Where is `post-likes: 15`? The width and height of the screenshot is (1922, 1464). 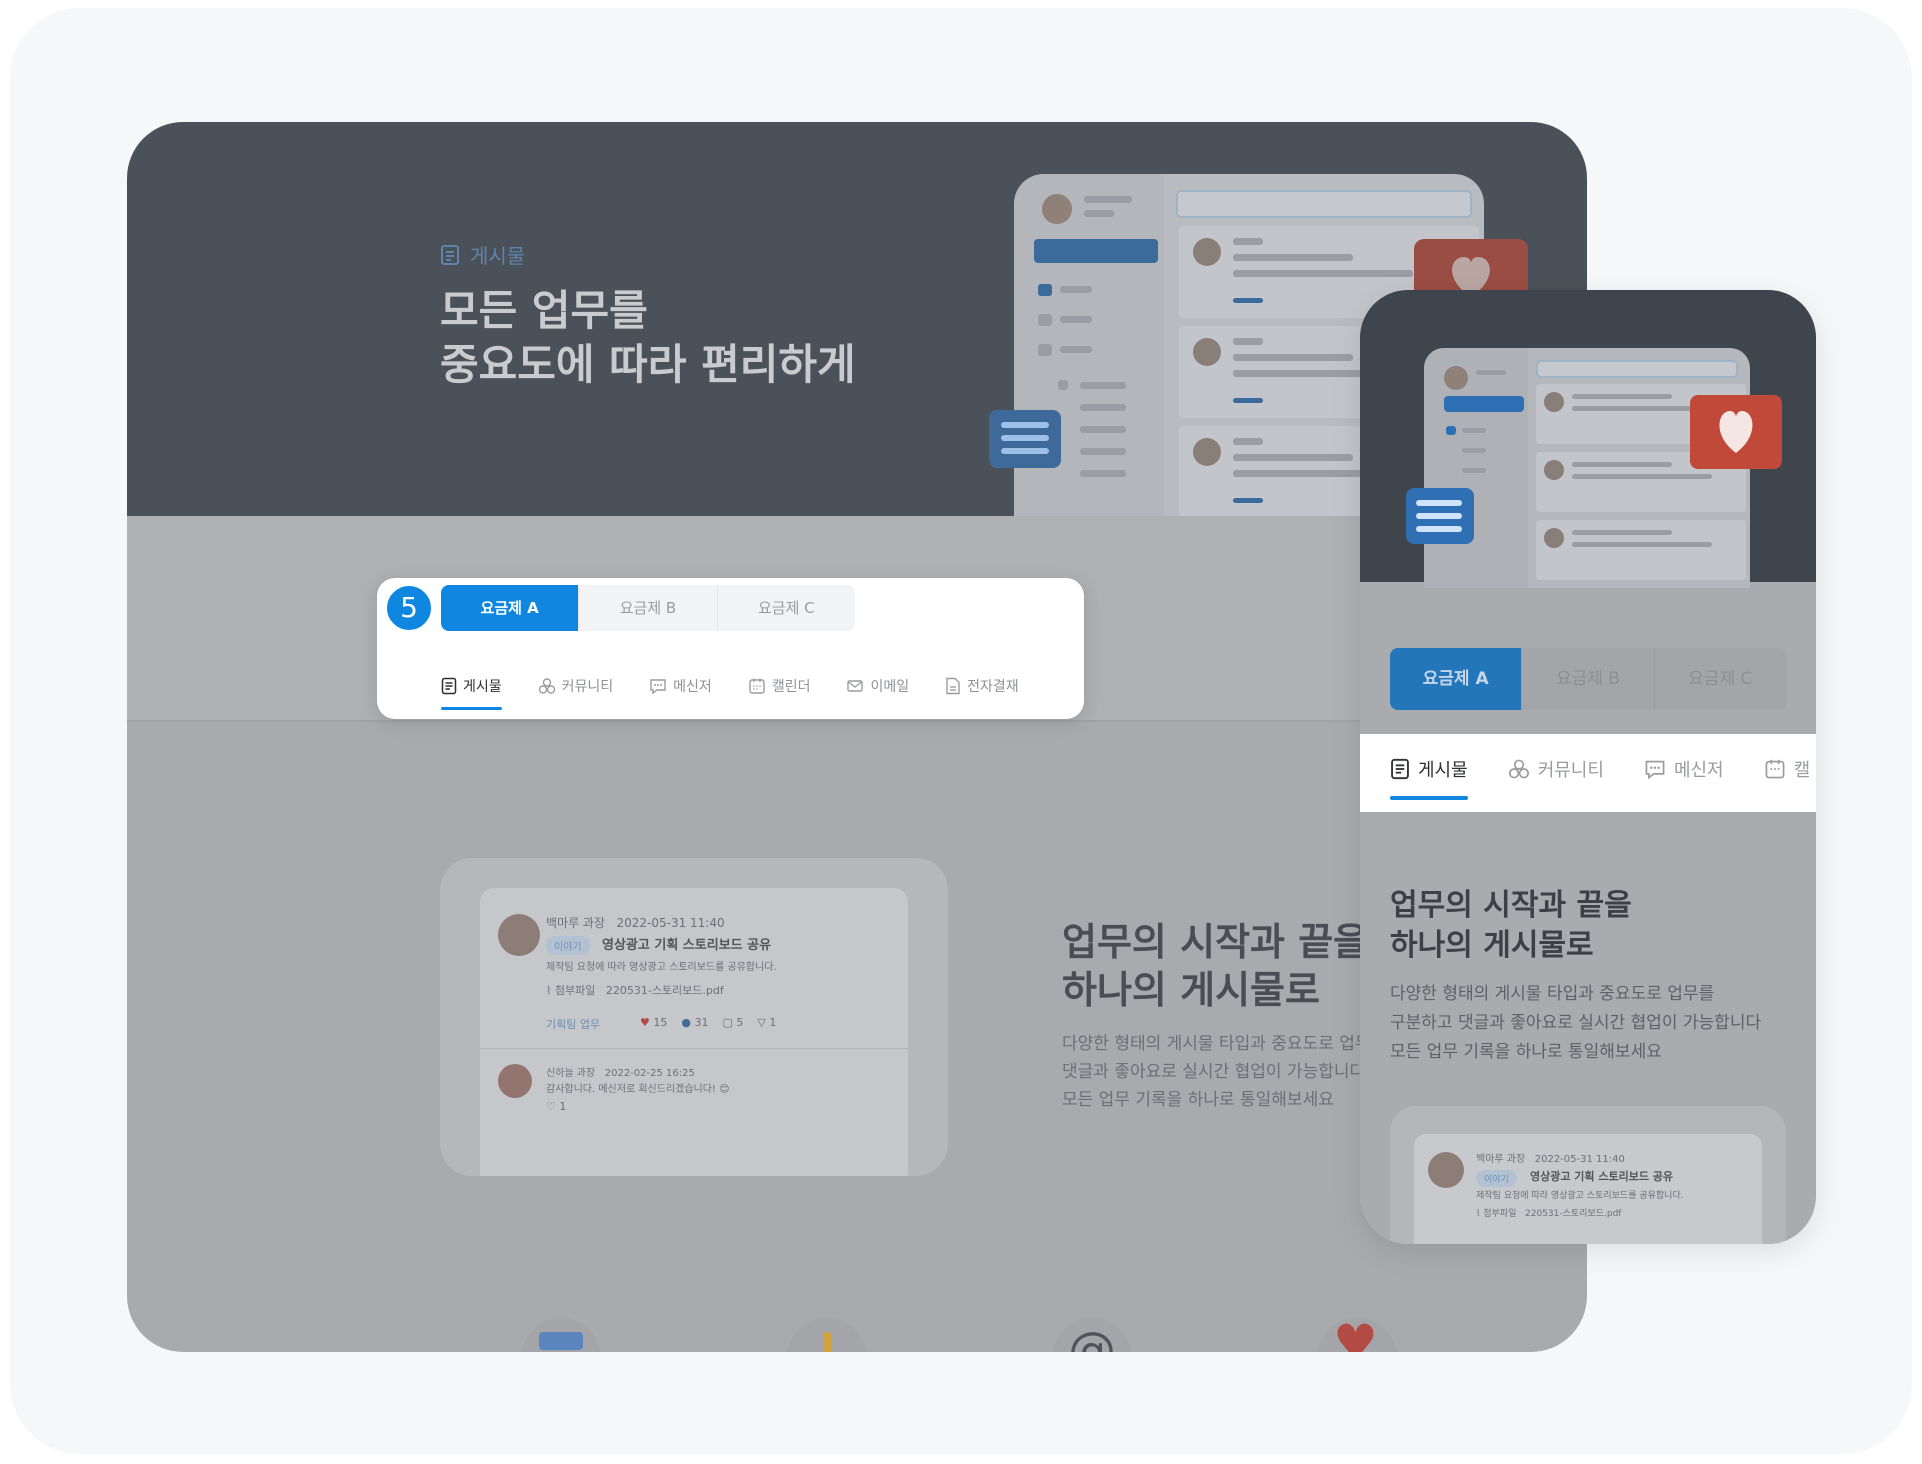
post-likes: 15 is located at coordinates (660, 1022).